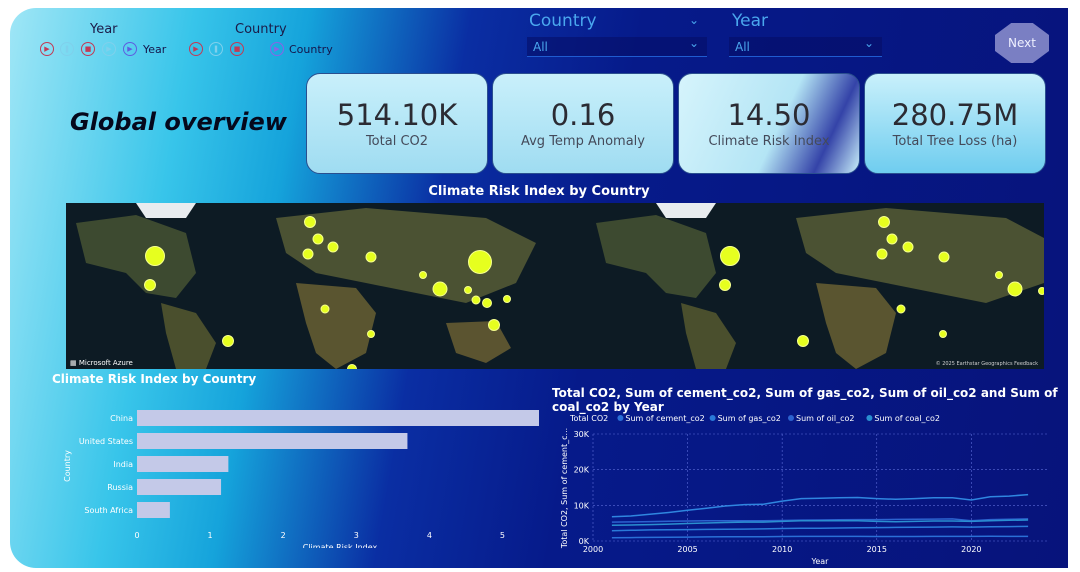 The height and width of the screenshot is (572, 1080). I want to click on x-tick-label: 2010, so click(782, 549).